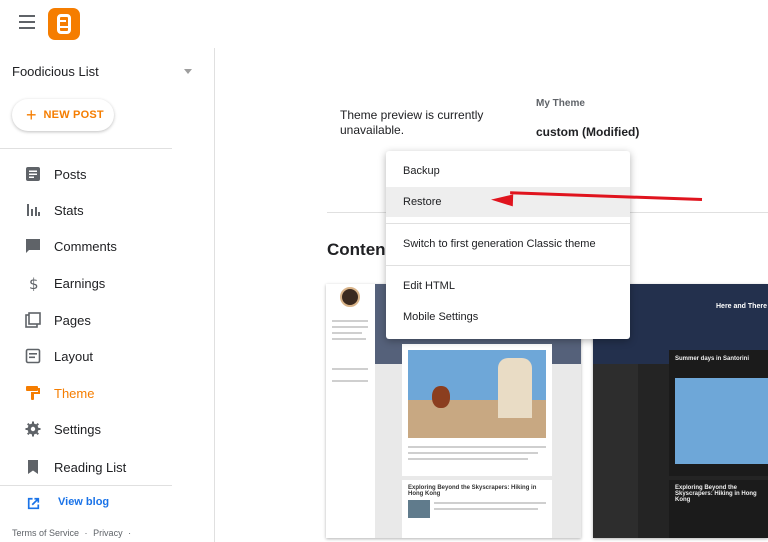 Image resolution: width=768 pixels, height=542 pixels. What do you see at coordinates (84, 502) in the screenshot?
I see `view-blog-label: View blog` at bounding box center [84, 502].